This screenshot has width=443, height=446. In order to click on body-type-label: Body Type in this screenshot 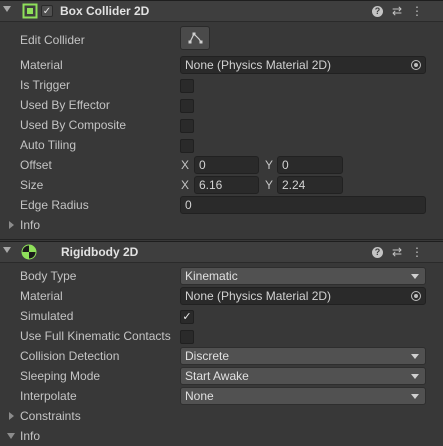, I will do `click(48, 276)`.